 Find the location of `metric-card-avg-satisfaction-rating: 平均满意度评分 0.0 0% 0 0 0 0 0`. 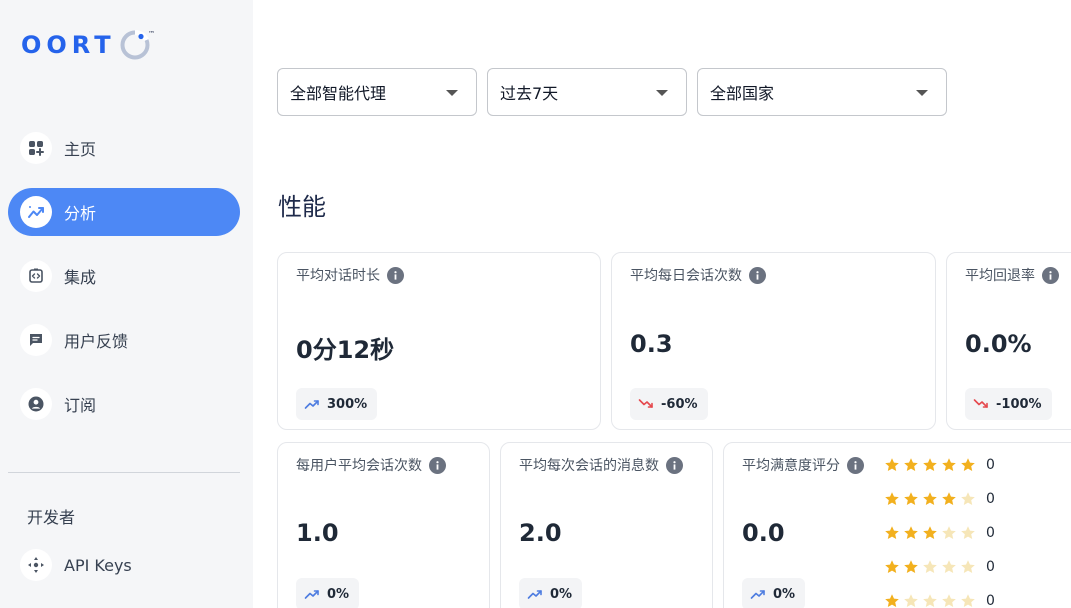

metric-card-avg-satisfaction-rating: 平均满意度评分 0.0 0% 0 0 0 0 0 is located at coordinates (897, 525).